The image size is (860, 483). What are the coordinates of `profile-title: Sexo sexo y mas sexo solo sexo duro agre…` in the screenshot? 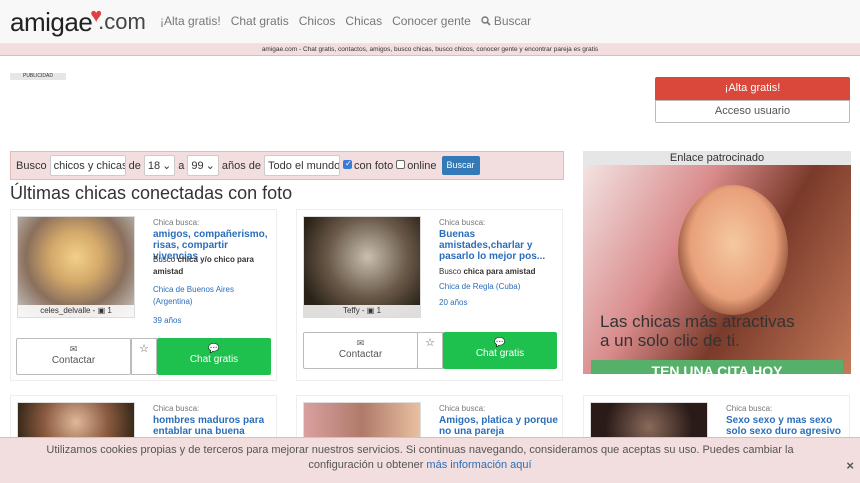 It's located at (786, 426).